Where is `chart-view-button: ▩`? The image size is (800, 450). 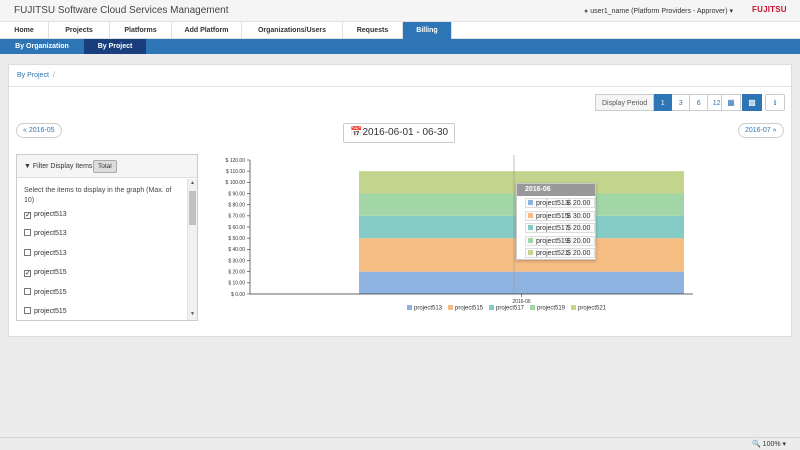
chart-view-button: ▩ is located at coordinates (752, 102).